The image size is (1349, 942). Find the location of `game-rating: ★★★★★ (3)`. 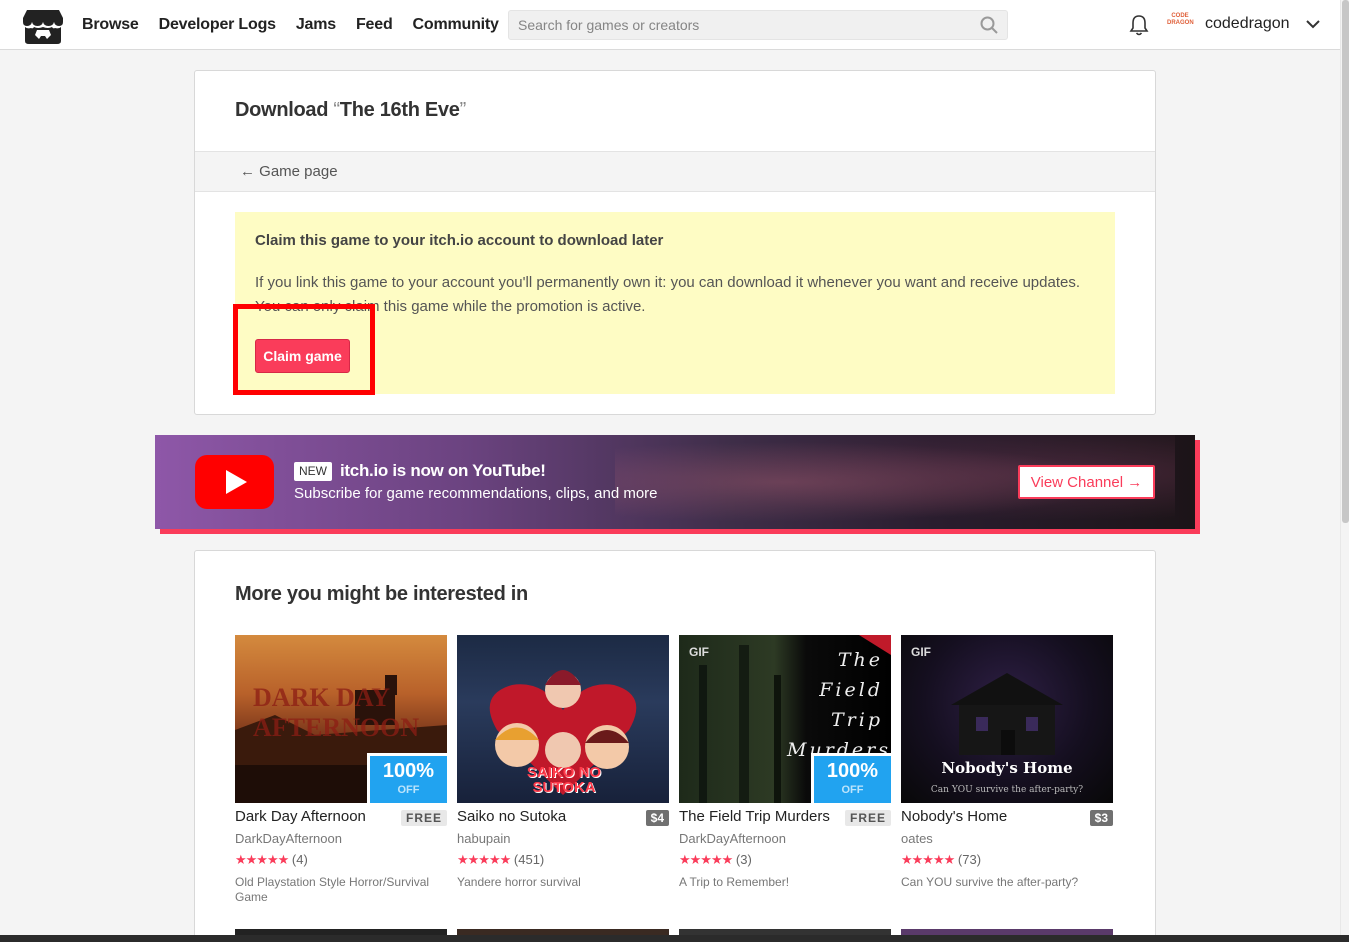

game-rating: ★★★★★ (3) is located at coordinates (715, 860).